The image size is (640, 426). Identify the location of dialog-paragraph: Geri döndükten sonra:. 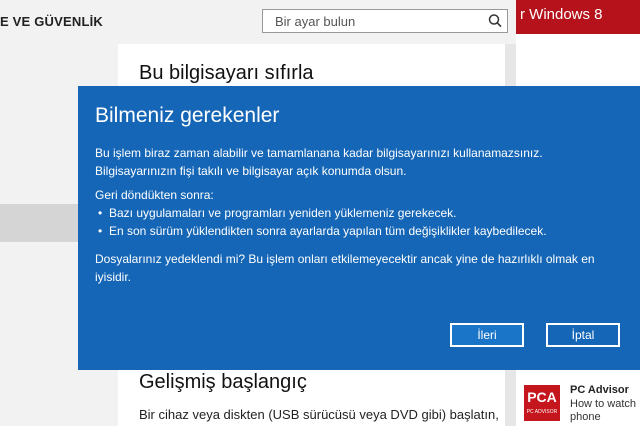
(154, 195).